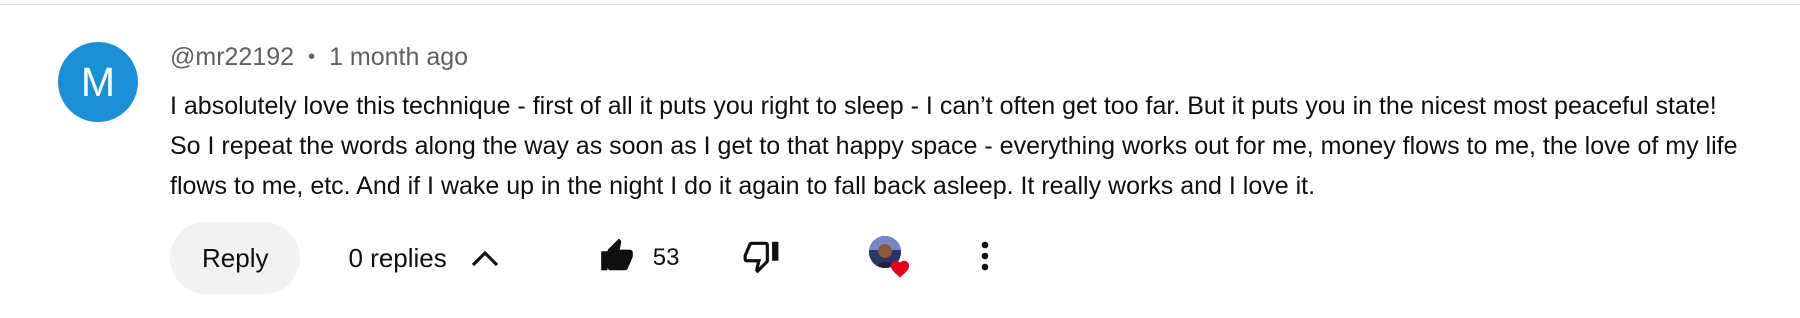  I want to click on divider, so click(900, 4).